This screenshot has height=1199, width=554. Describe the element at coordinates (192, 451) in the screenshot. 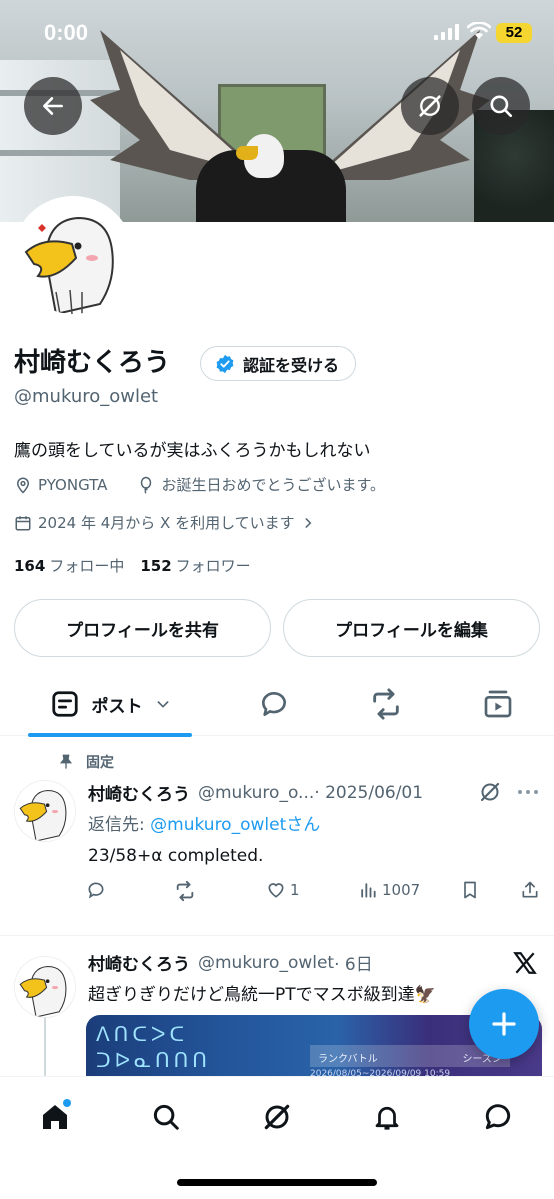

I see `profile-bio: 鷹の頭をしているが実はふくろうかもしれない` at that location.